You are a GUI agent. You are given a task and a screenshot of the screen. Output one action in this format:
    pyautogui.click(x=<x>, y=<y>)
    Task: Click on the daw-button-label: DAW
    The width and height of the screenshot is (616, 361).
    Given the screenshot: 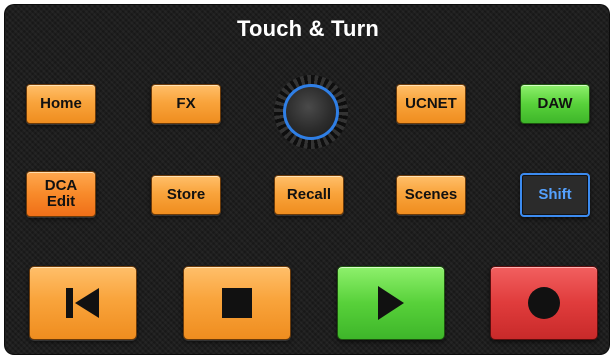 What is the action you would take?
    pyautogui.click(x=555, y=103)
    